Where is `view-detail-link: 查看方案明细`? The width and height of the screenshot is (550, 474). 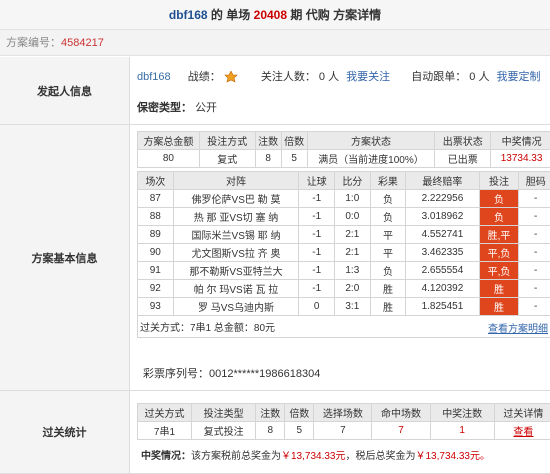
view-detail-link: 查看方案明细 is located at coordinates (518, 327).